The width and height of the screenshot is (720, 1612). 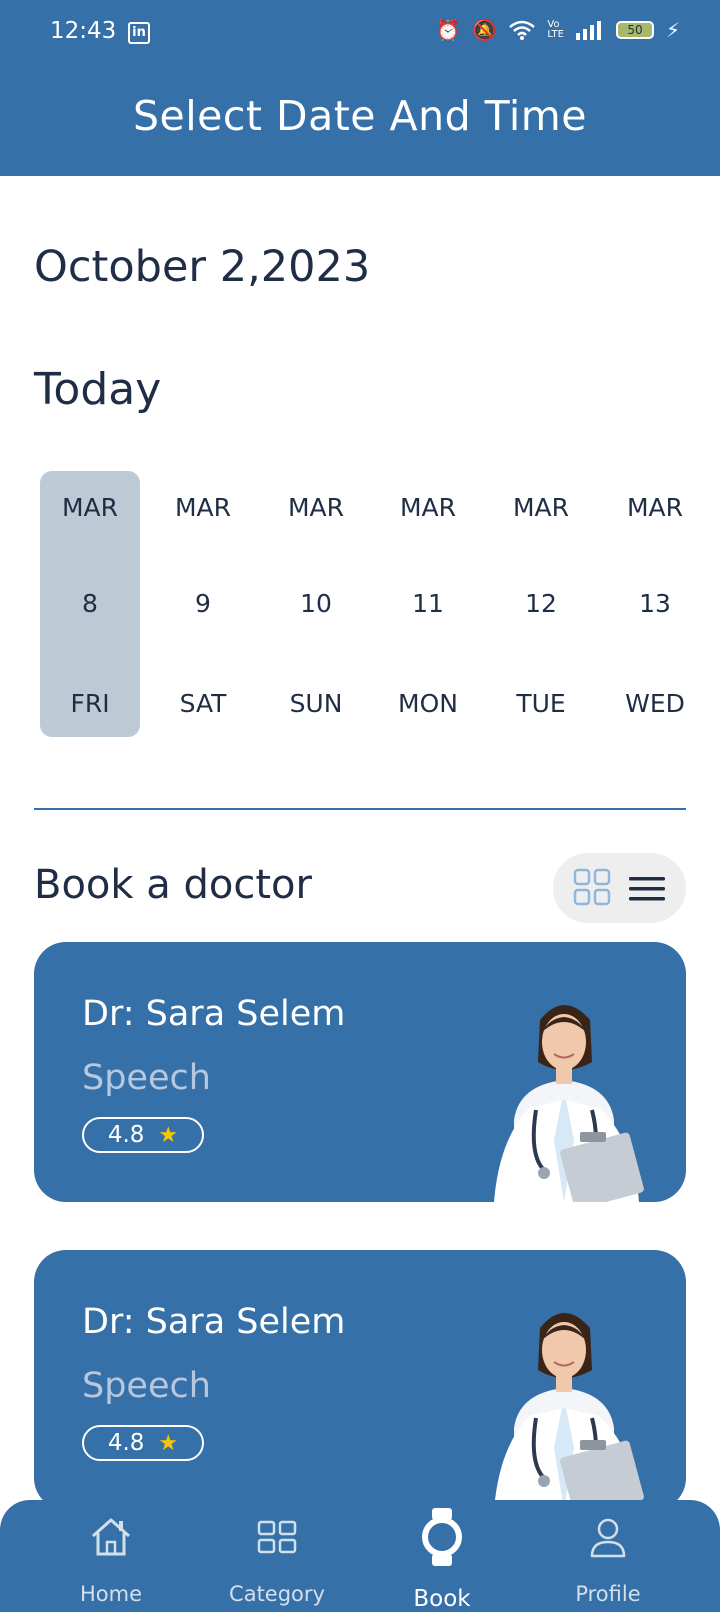 I want to click on day-number: 8, so click(x=90, y=603).